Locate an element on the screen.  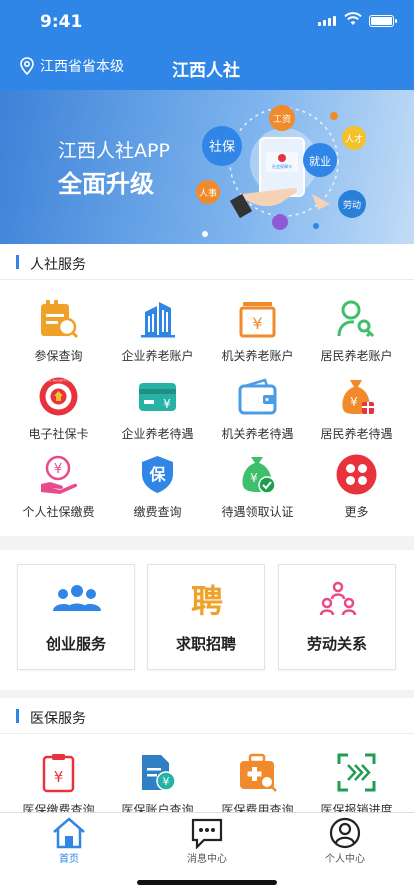
grid-item-label: 居民养老待遇 is located at coordinates (356, 434).